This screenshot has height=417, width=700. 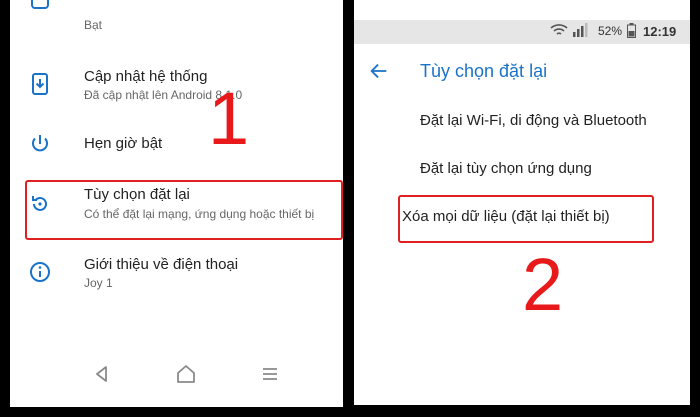 I want to click on partial-icon, so click(x=40, y=5).